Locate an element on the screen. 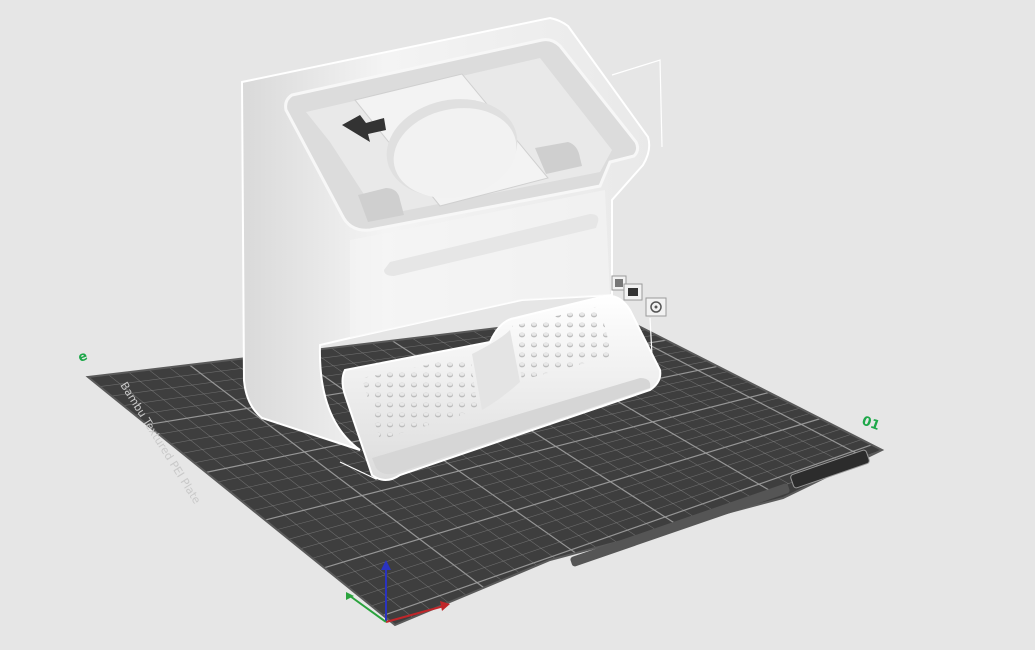 The width and height of the screenshot is (1035, 650). plate-settings-icon is located at coordinates (656, 307).